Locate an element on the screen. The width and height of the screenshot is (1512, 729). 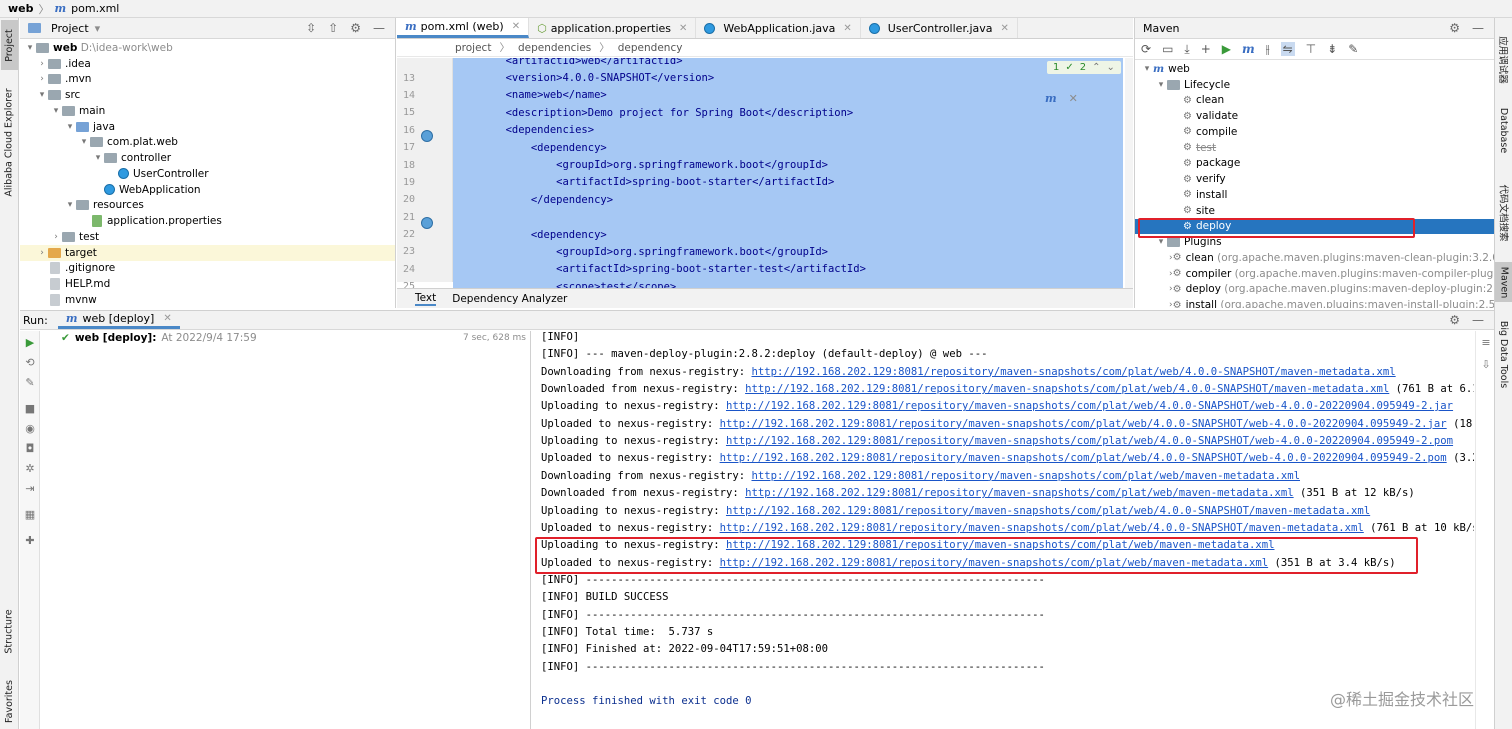
maven-tool-tab: Maven is located at coordinates (1503, 282).